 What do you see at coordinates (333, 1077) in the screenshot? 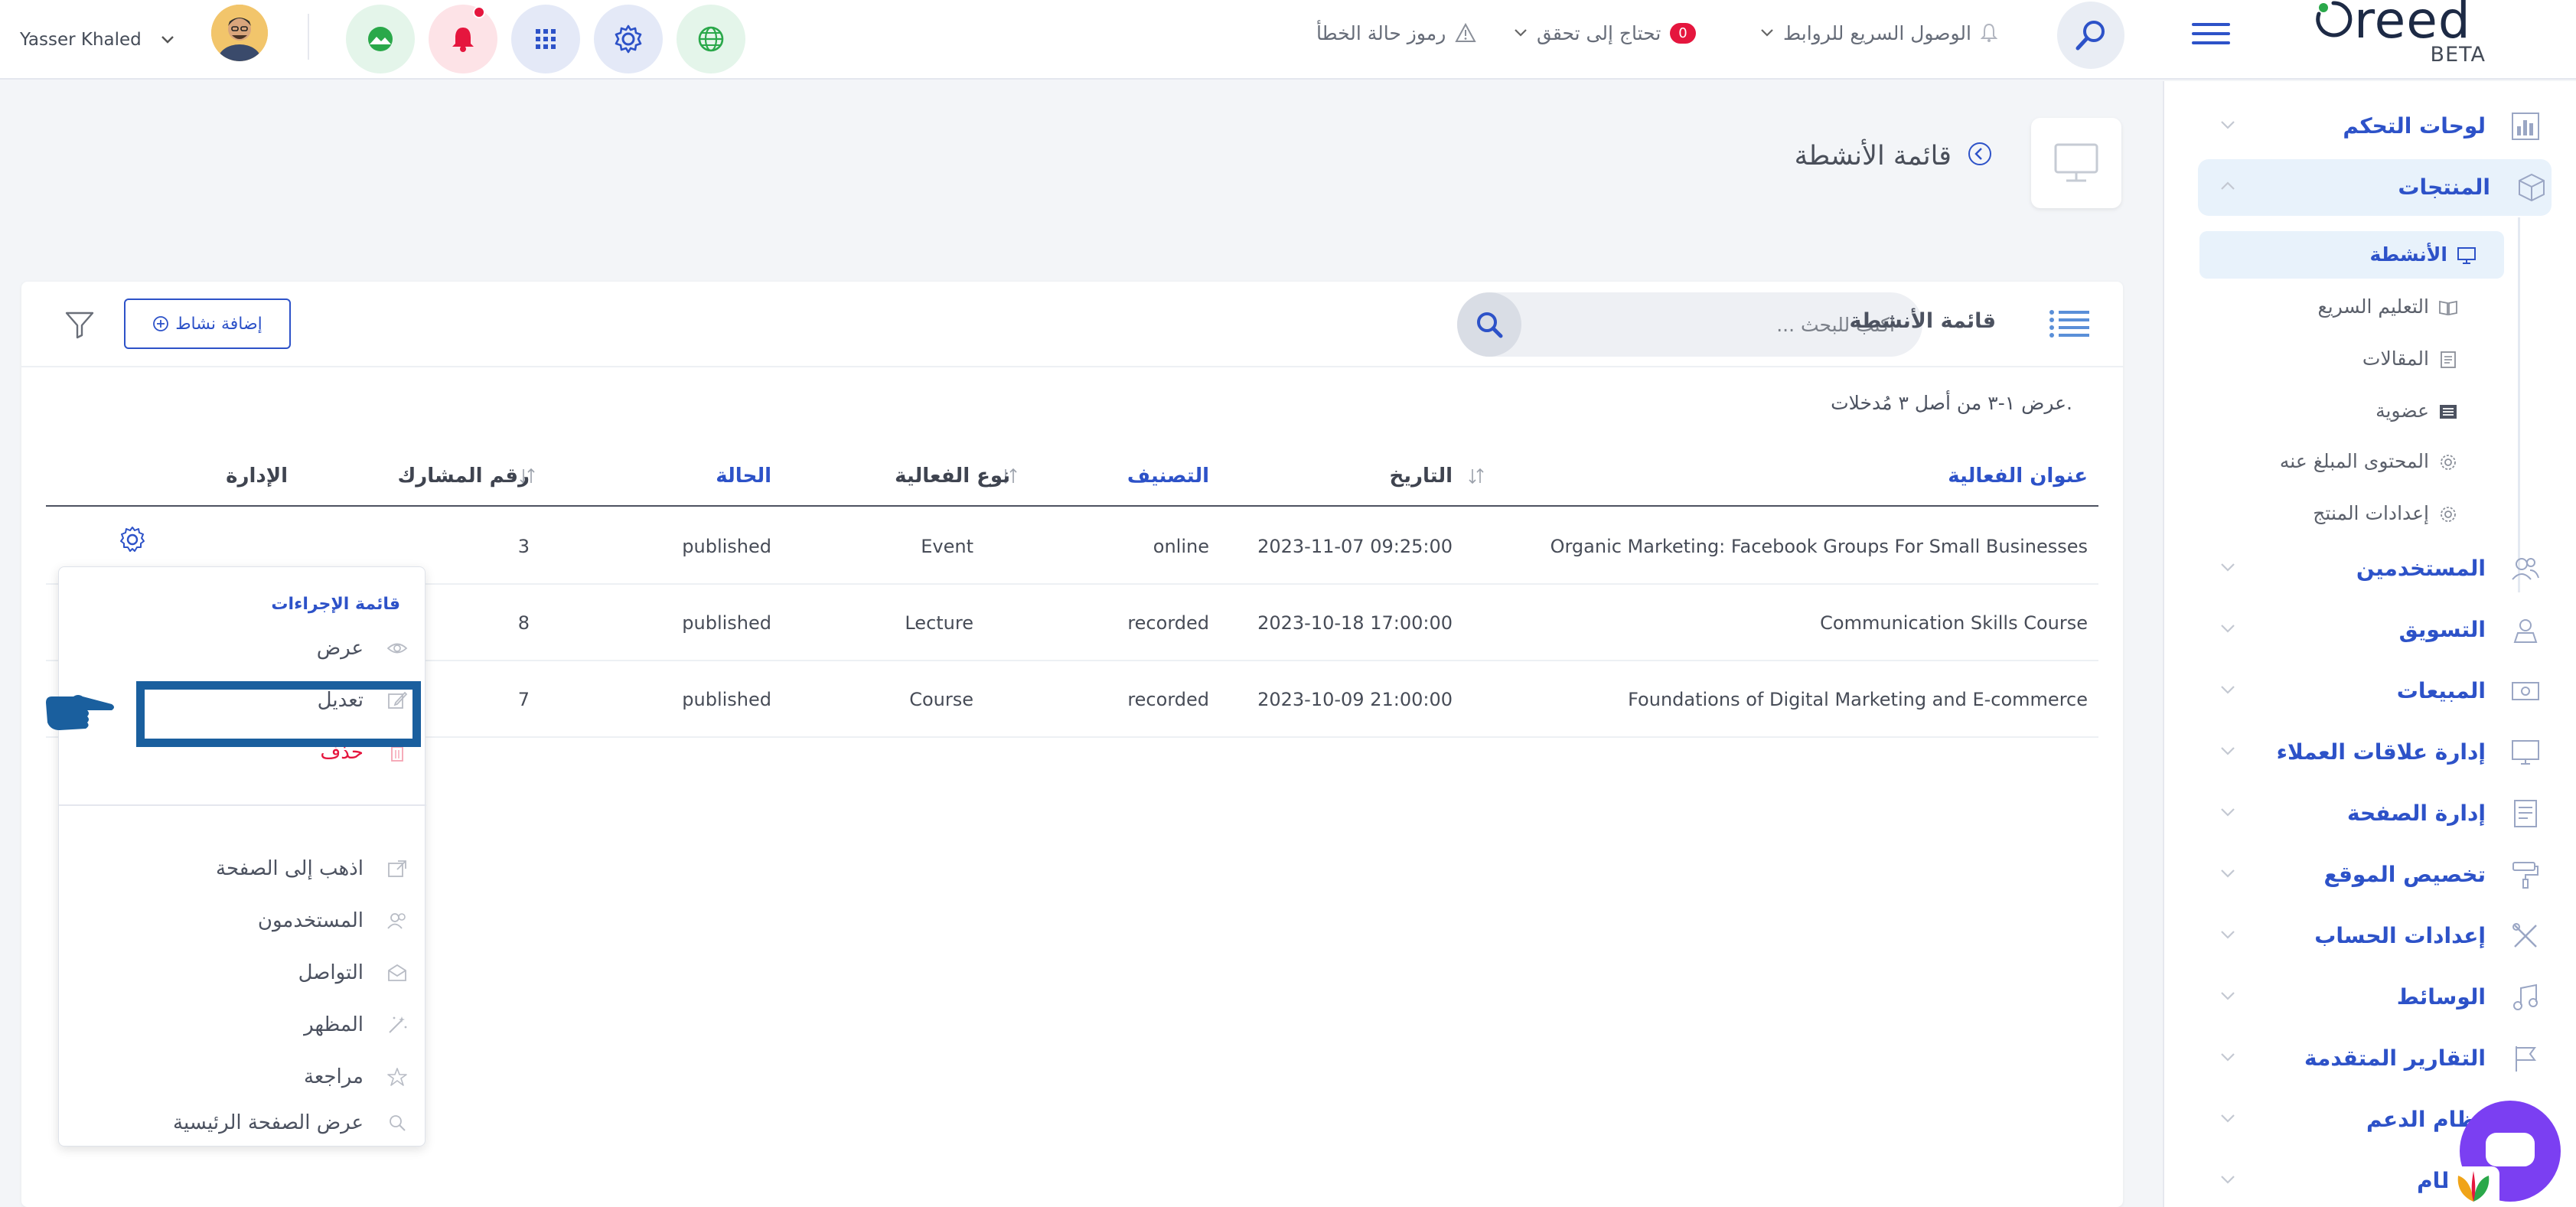
I see `action-label: مراجعة` at bounding box center [333, 1077].